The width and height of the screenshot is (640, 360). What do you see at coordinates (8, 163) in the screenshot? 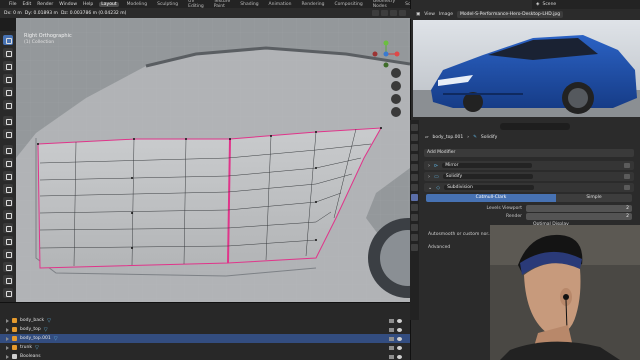
I see `extrude-tool-icon` at bounding box center [8, 163].